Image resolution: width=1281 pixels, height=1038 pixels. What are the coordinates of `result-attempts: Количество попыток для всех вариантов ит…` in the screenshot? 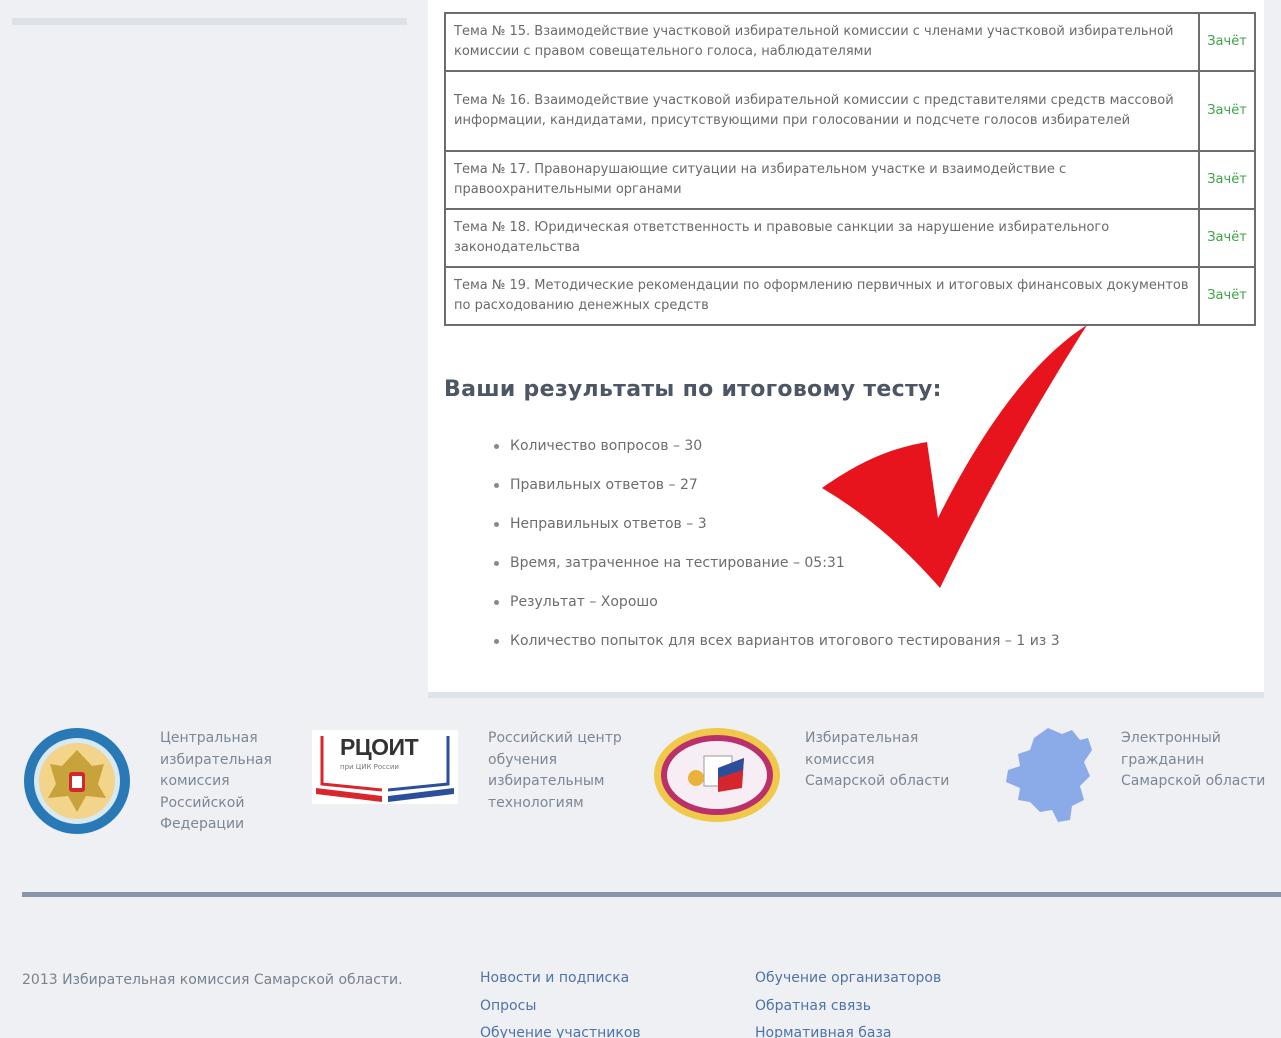 It's located at (776, 646).